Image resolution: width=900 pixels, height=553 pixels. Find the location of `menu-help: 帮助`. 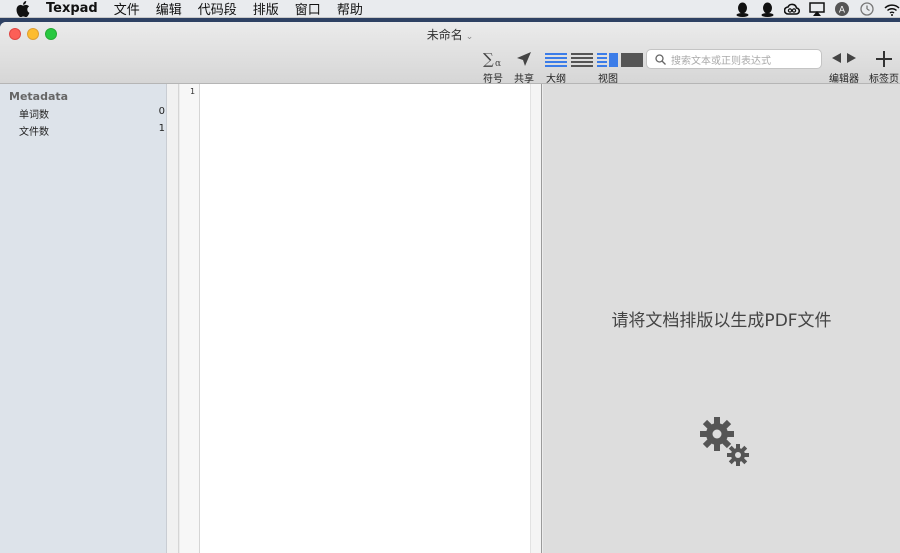

menu-help: 帮助 is located at coordinates (350, 9).